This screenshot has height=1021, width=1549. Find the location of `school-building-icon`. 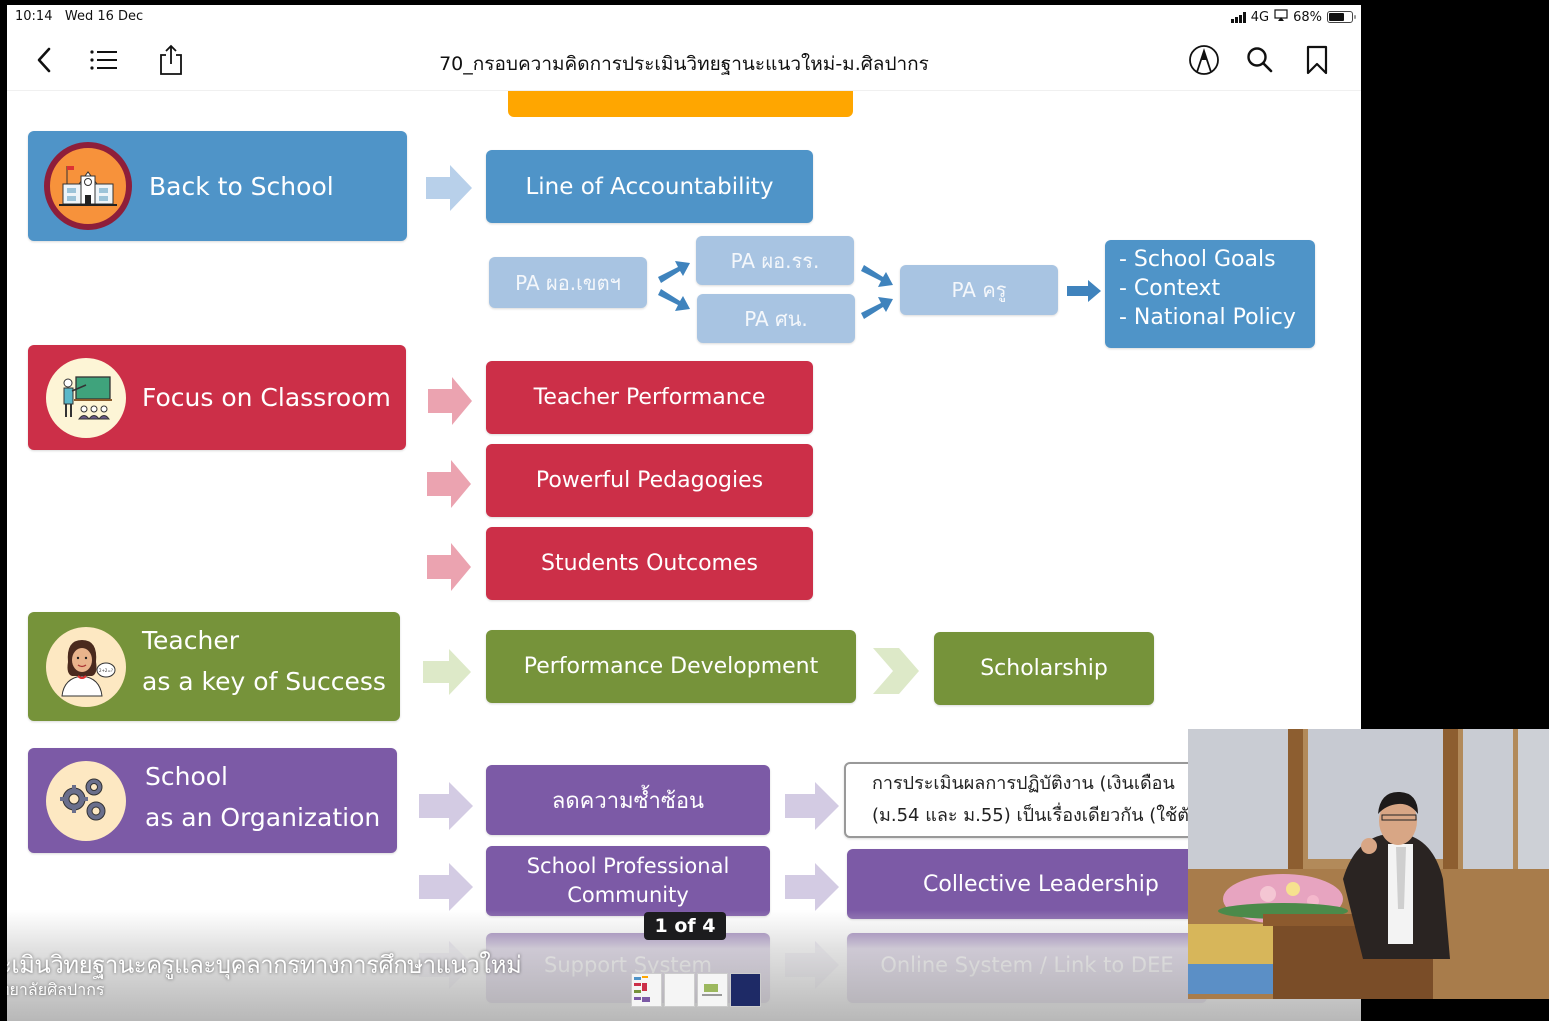

school-building-icon is located at coordinates (88, 186).